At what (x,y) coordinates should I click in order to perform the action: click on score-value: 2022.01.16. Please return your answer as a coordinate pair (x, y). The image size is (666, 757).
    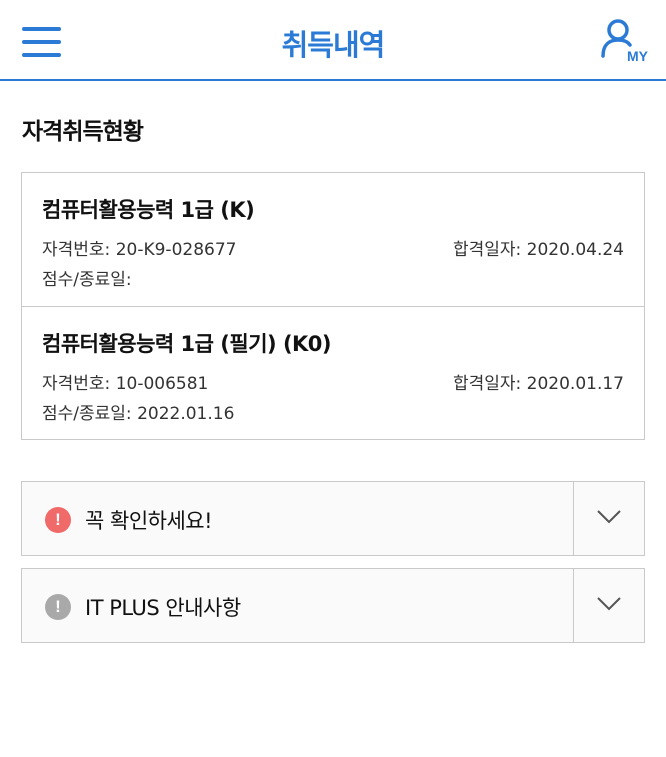
    Looking at the image, I should click on (186, 414).